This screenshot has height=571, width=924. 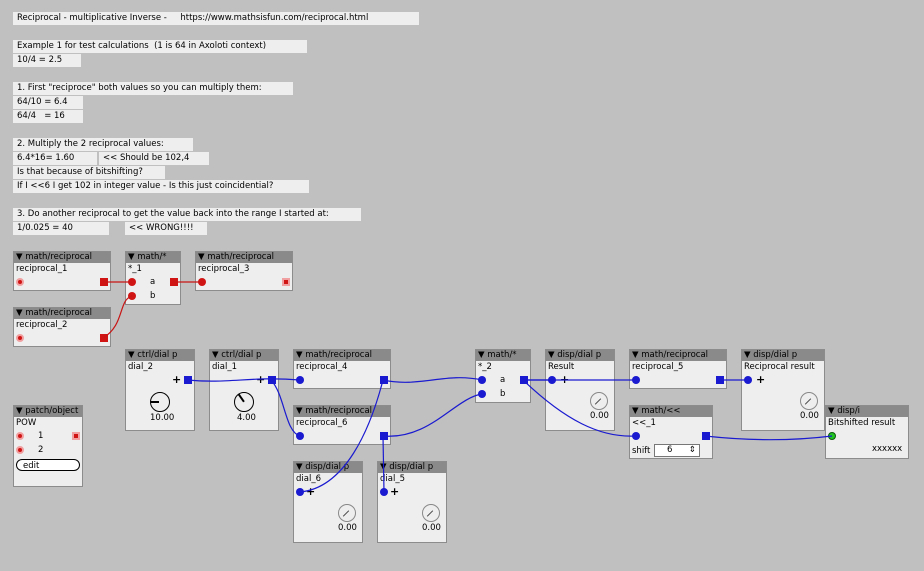 I want to click on object-display-reciprocal-result: ▼ disp/dial p Reciprocal result + 0.00, so click(x=783, y=390).